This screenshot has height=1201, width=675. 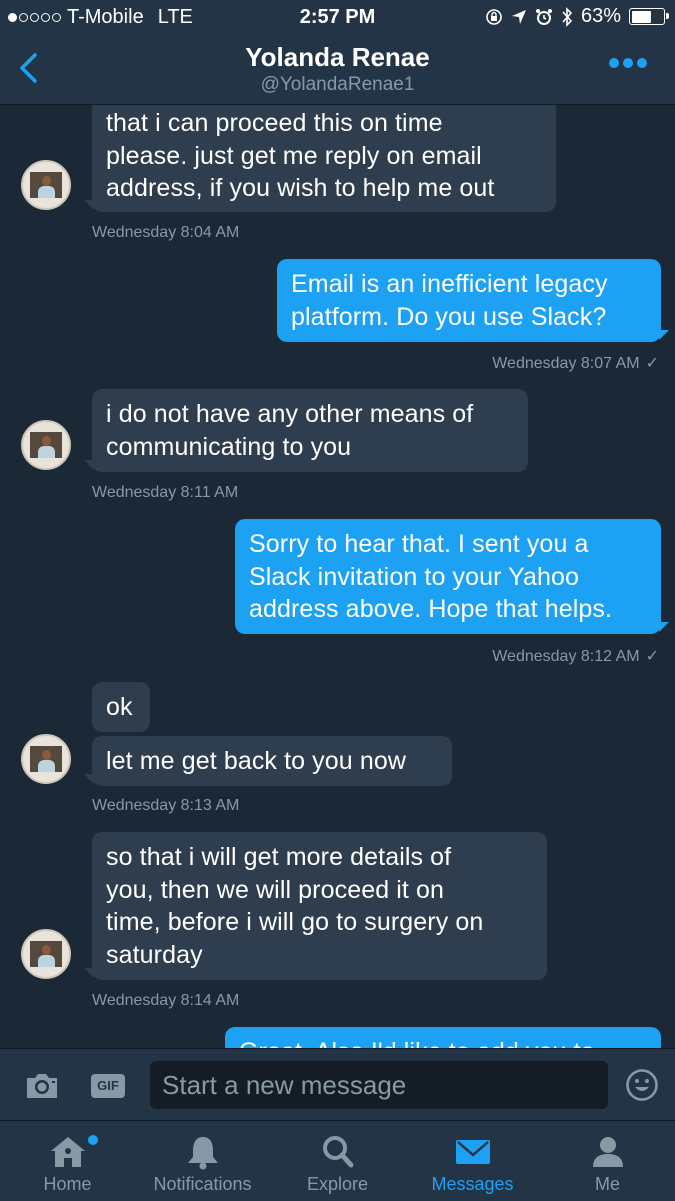 I want to click on tab-label: Explore, so click(x=337, y=1184).